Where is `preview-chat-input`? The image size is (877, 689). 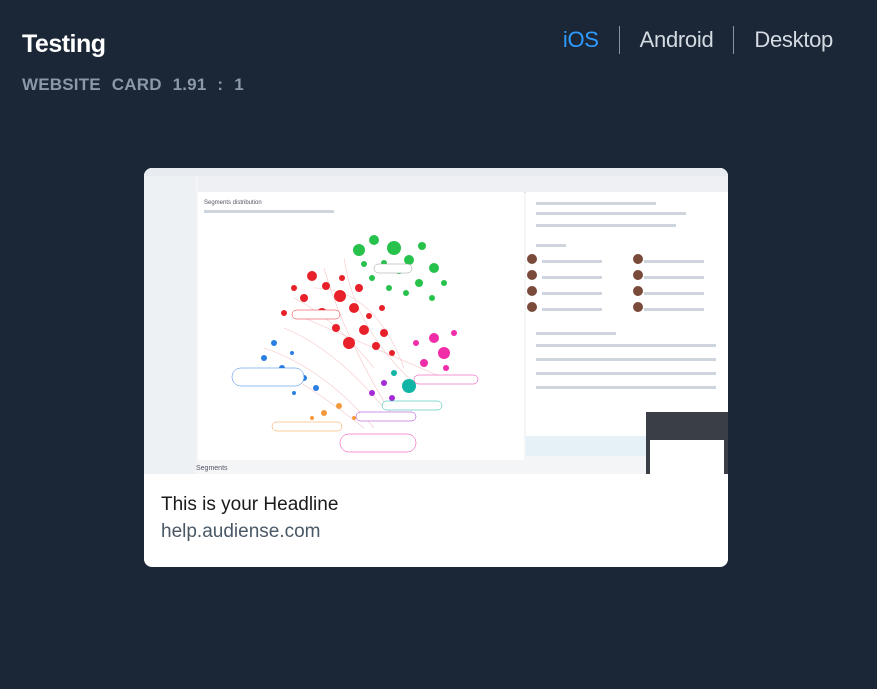 preview-chat-input is located at coordinates (687, 457).